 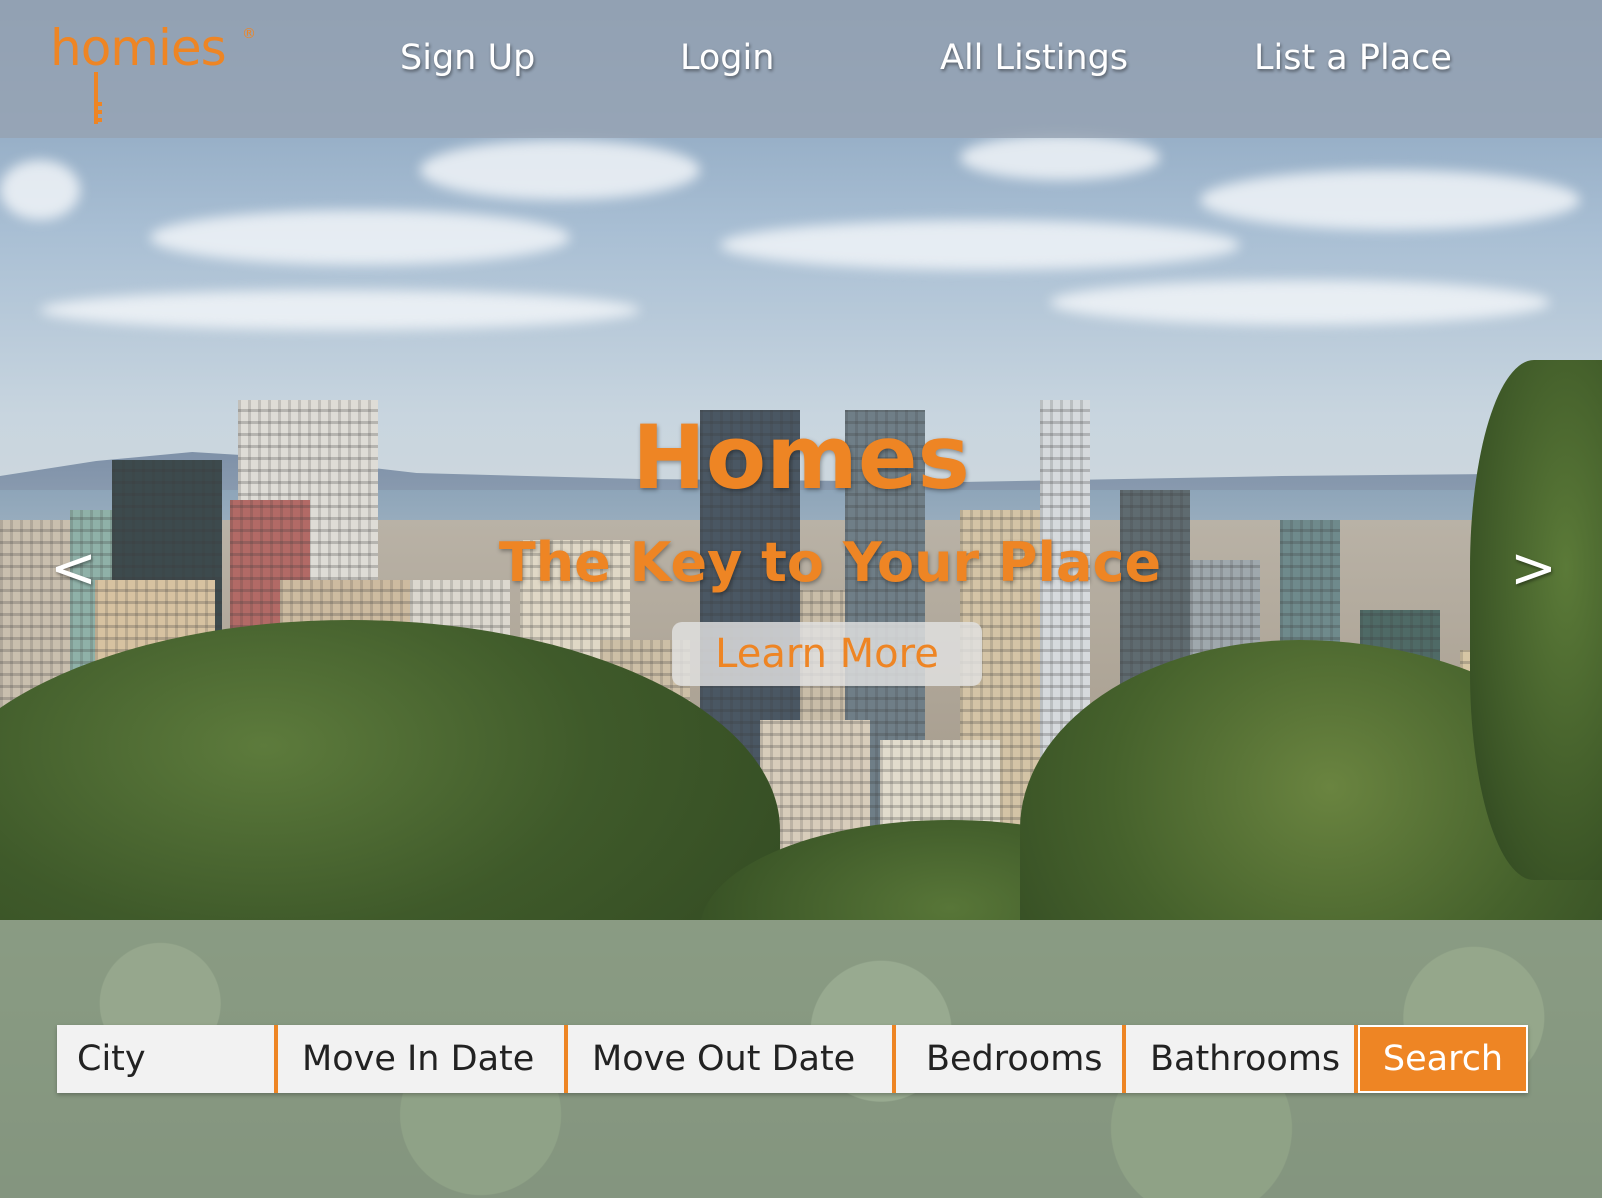 What do you see at coordinates (801, 457) in the screenshot?
I see `hero-title: Homes` at bounding box center [801, 457].